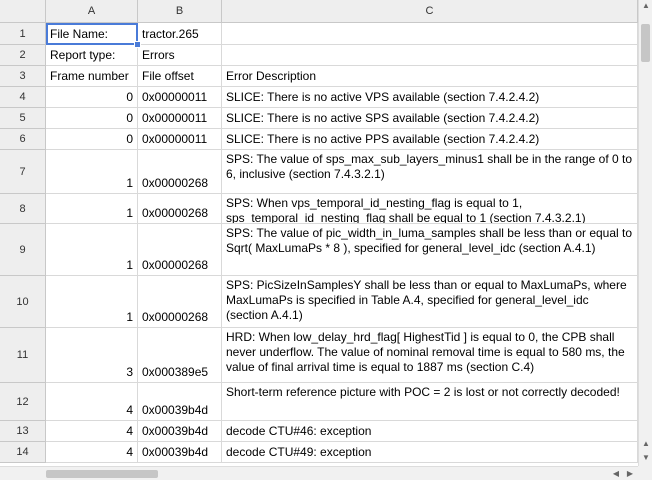 The height and width of the screenshot is (480, 652). Describe the element at coordinates (92, 402) in the screenshot. I see `cell-a12: 4` at that location.